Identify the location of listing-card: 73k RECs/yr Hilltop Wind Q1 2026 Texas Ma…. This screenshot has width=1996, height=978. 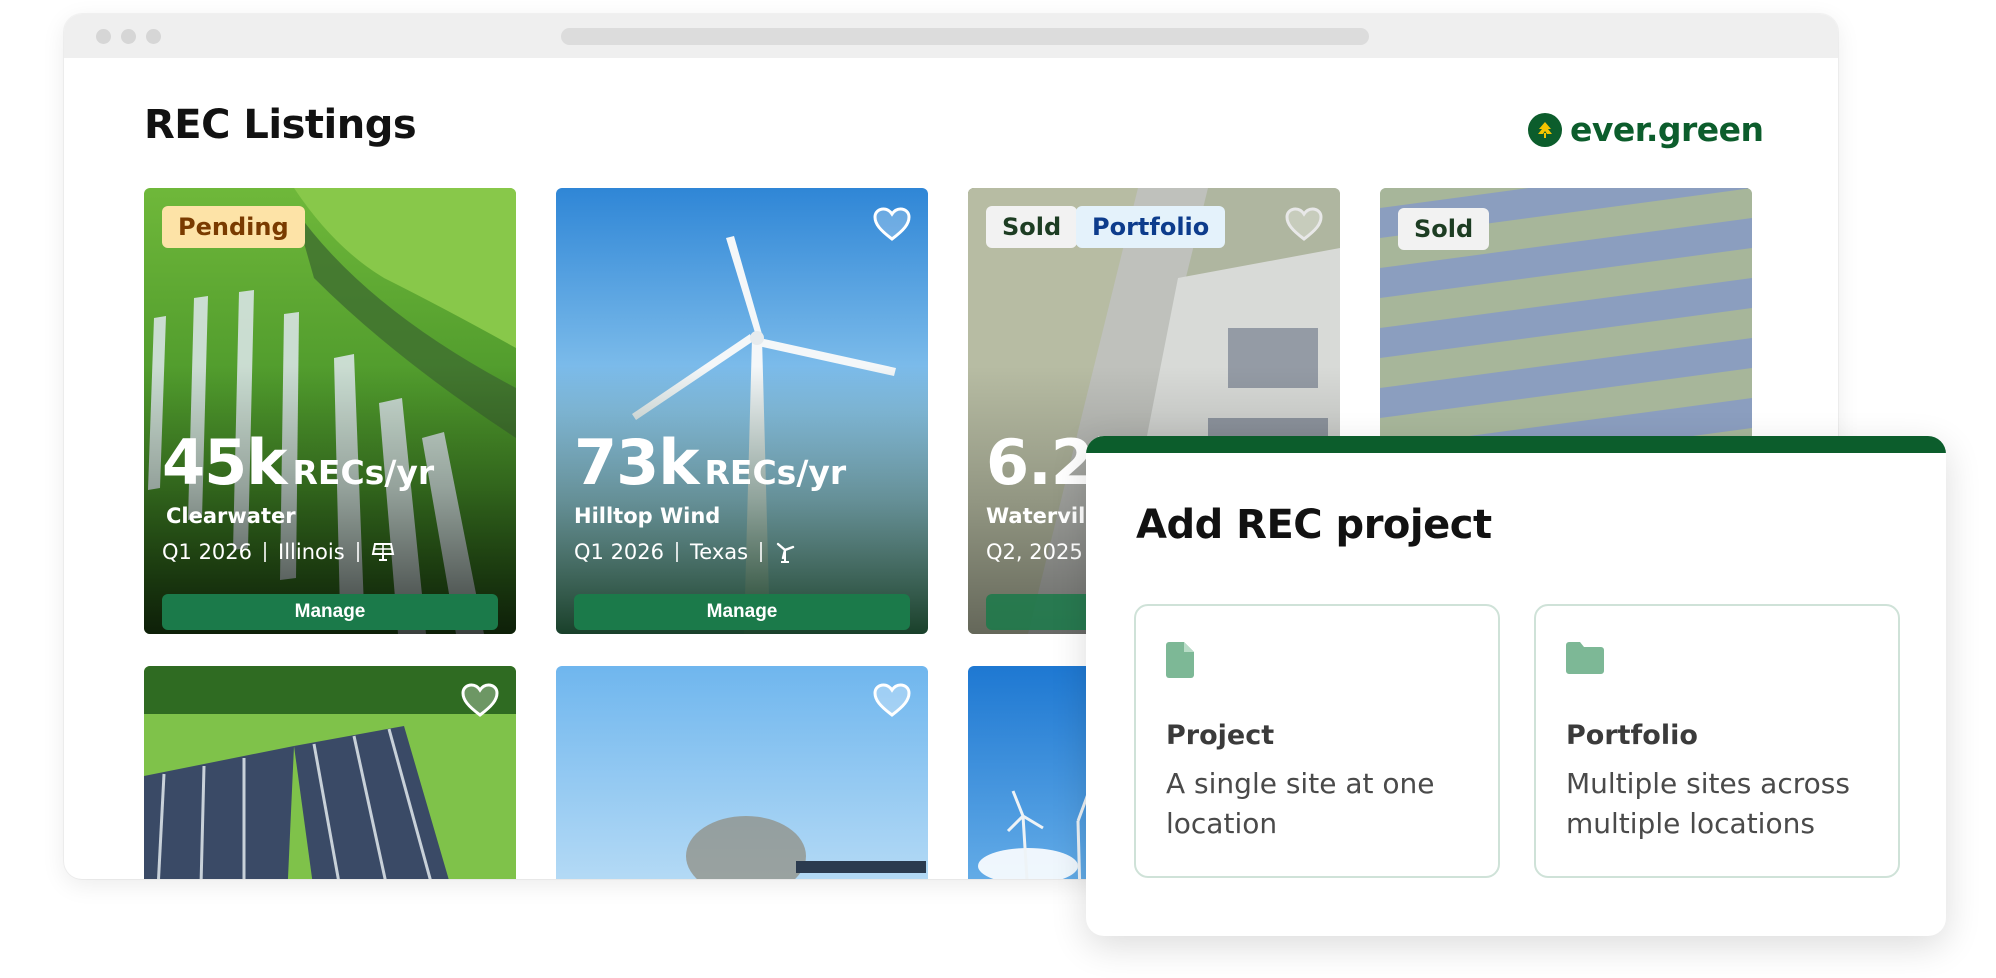
(742, 411).